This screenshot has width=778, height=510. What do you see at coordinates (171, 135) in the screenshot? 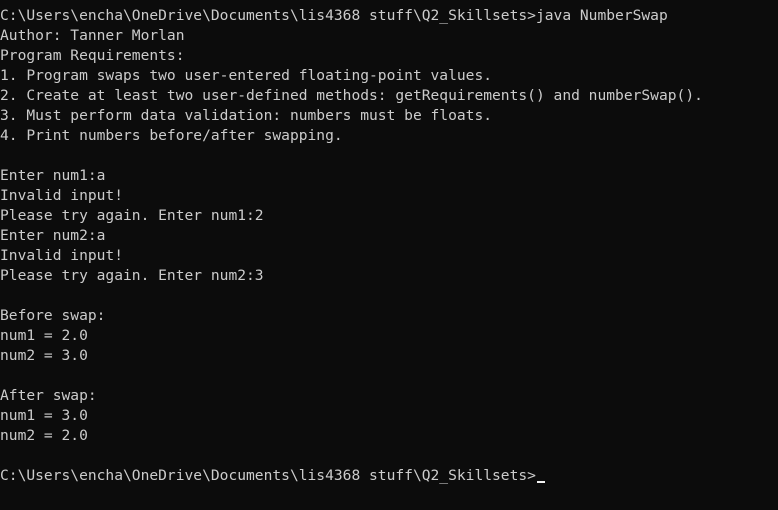
I see `output-requirement-4: 4. Print numbers before/after swapping.` at bounding box center [171, 135].